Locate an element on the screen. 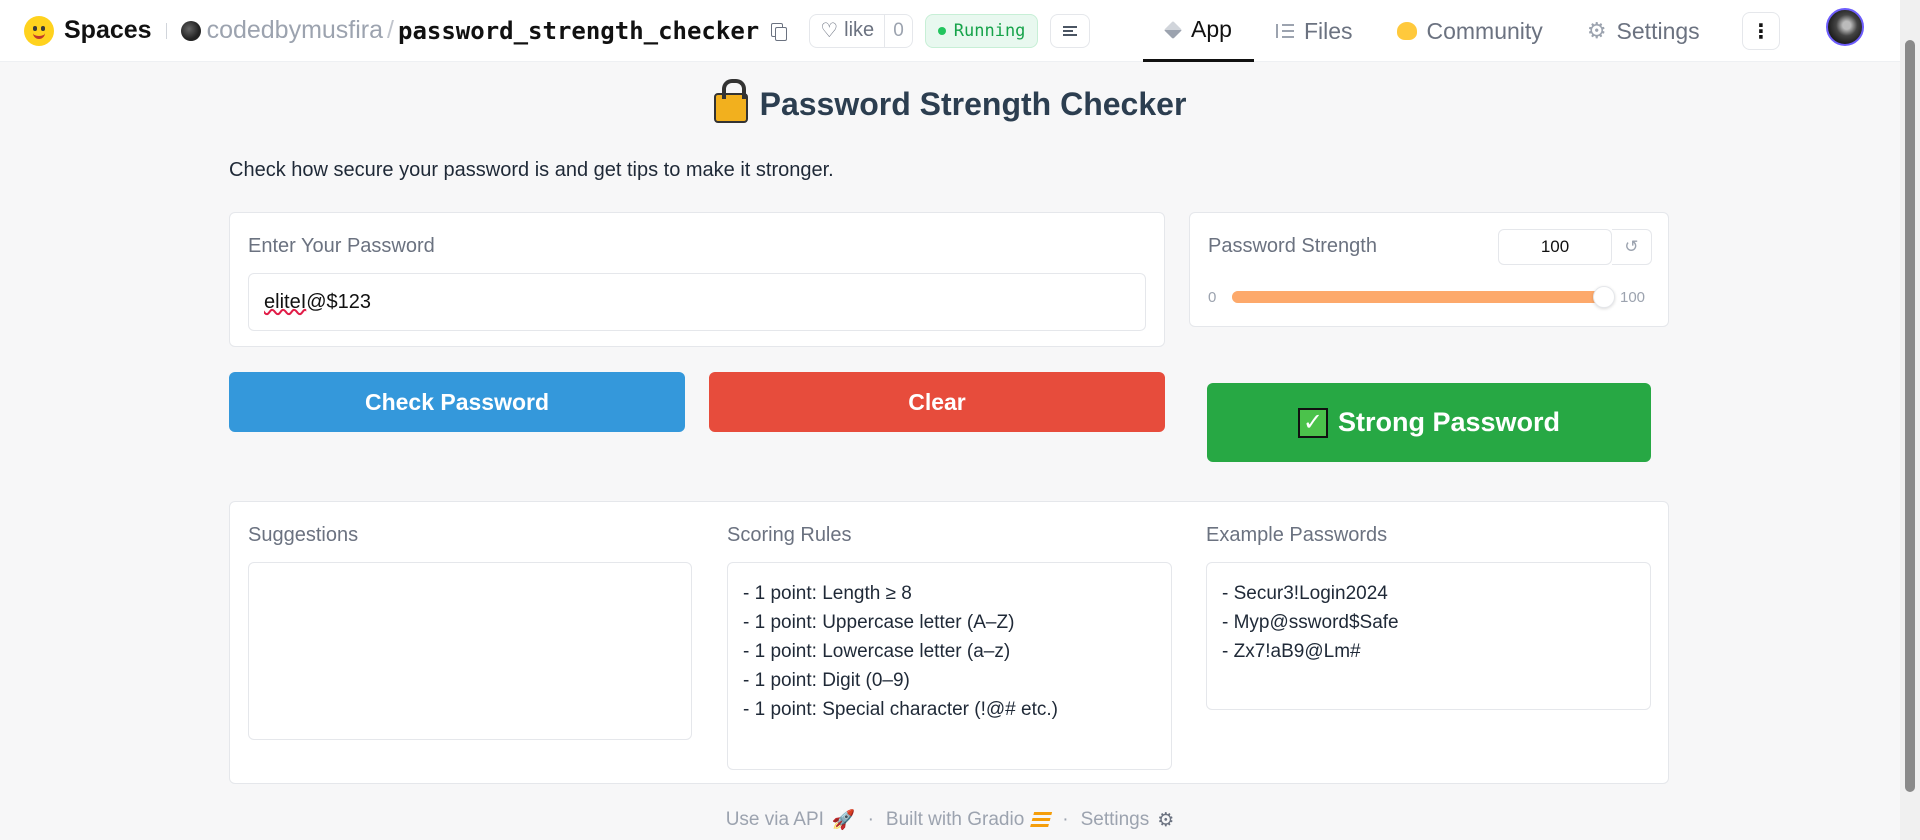  brand-label: Spaces is located at coordinates (108, 30).